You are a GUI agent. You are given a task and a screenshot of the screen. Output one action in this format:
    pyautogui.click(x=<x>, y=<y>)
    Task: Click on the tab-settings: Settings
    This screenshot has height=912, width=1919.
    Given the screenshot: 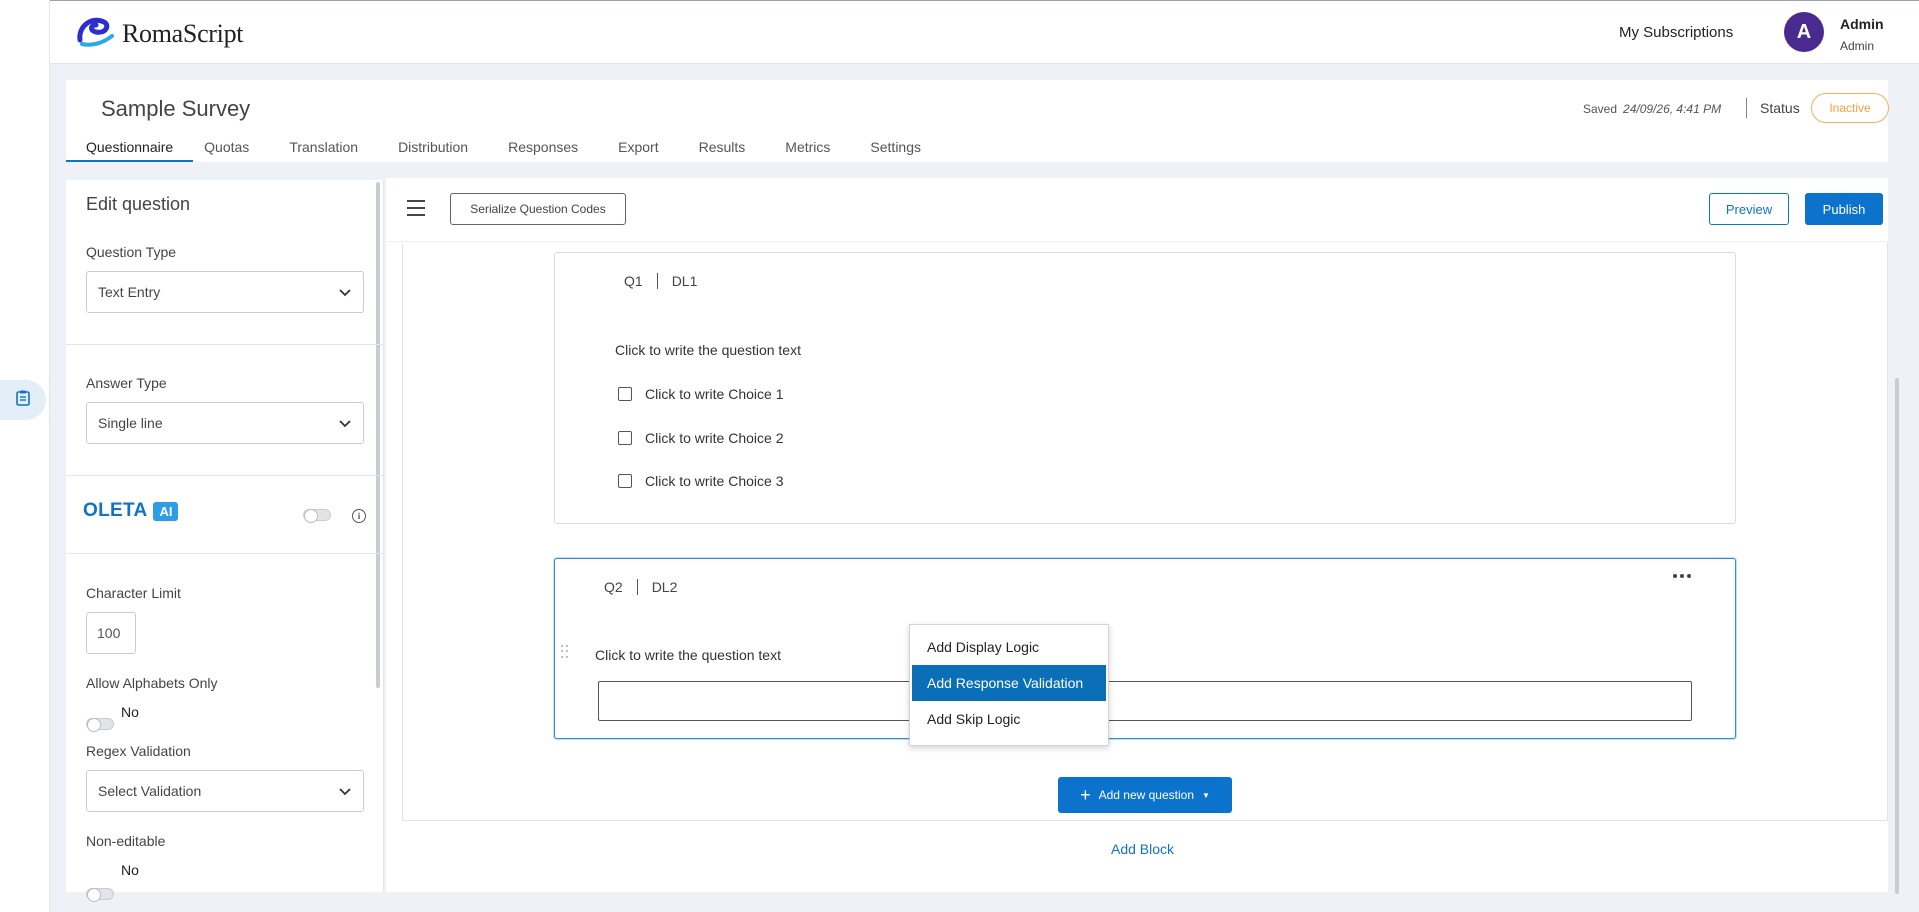 What is the action you would take?
    pyautogui.click(x=895, y=149)
    